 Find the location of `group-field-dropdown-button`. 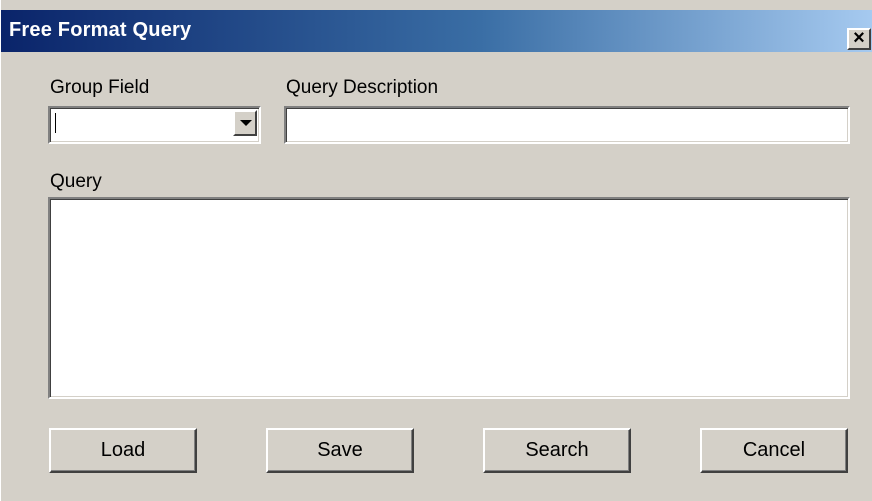

group-field-dropdown-button is located at coordinates (245, 123).